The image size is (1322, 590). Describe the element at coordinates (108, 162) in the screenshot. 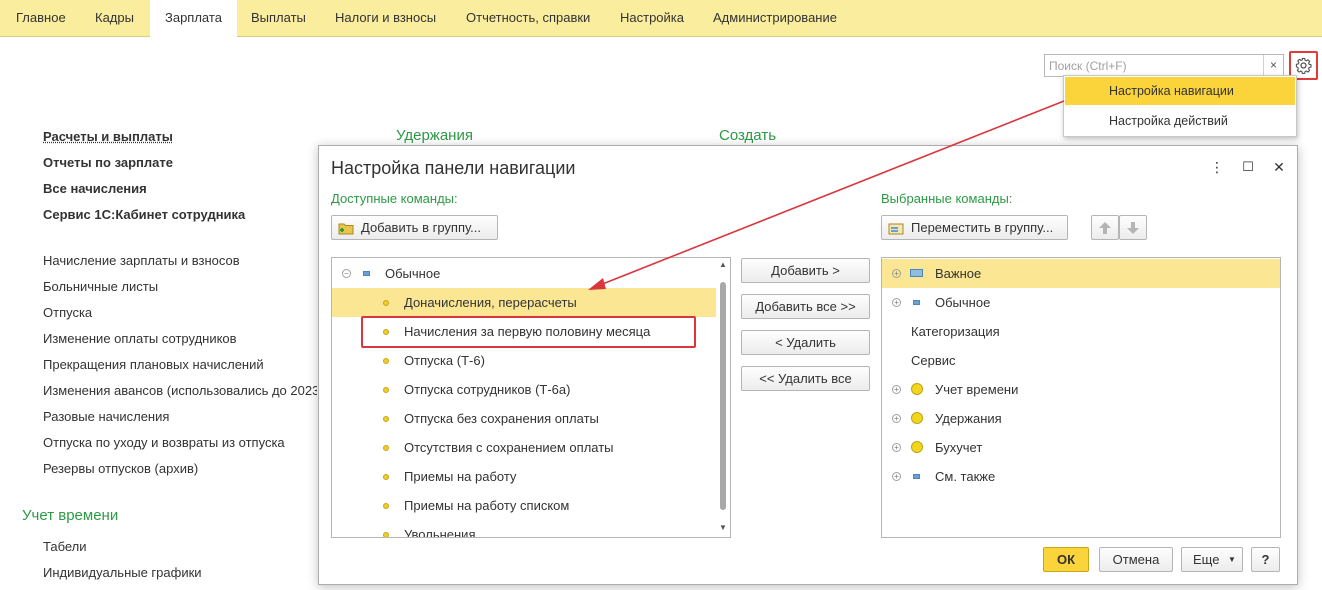

I see `link-salary-reports: Отчеты по зарплате` at that location.